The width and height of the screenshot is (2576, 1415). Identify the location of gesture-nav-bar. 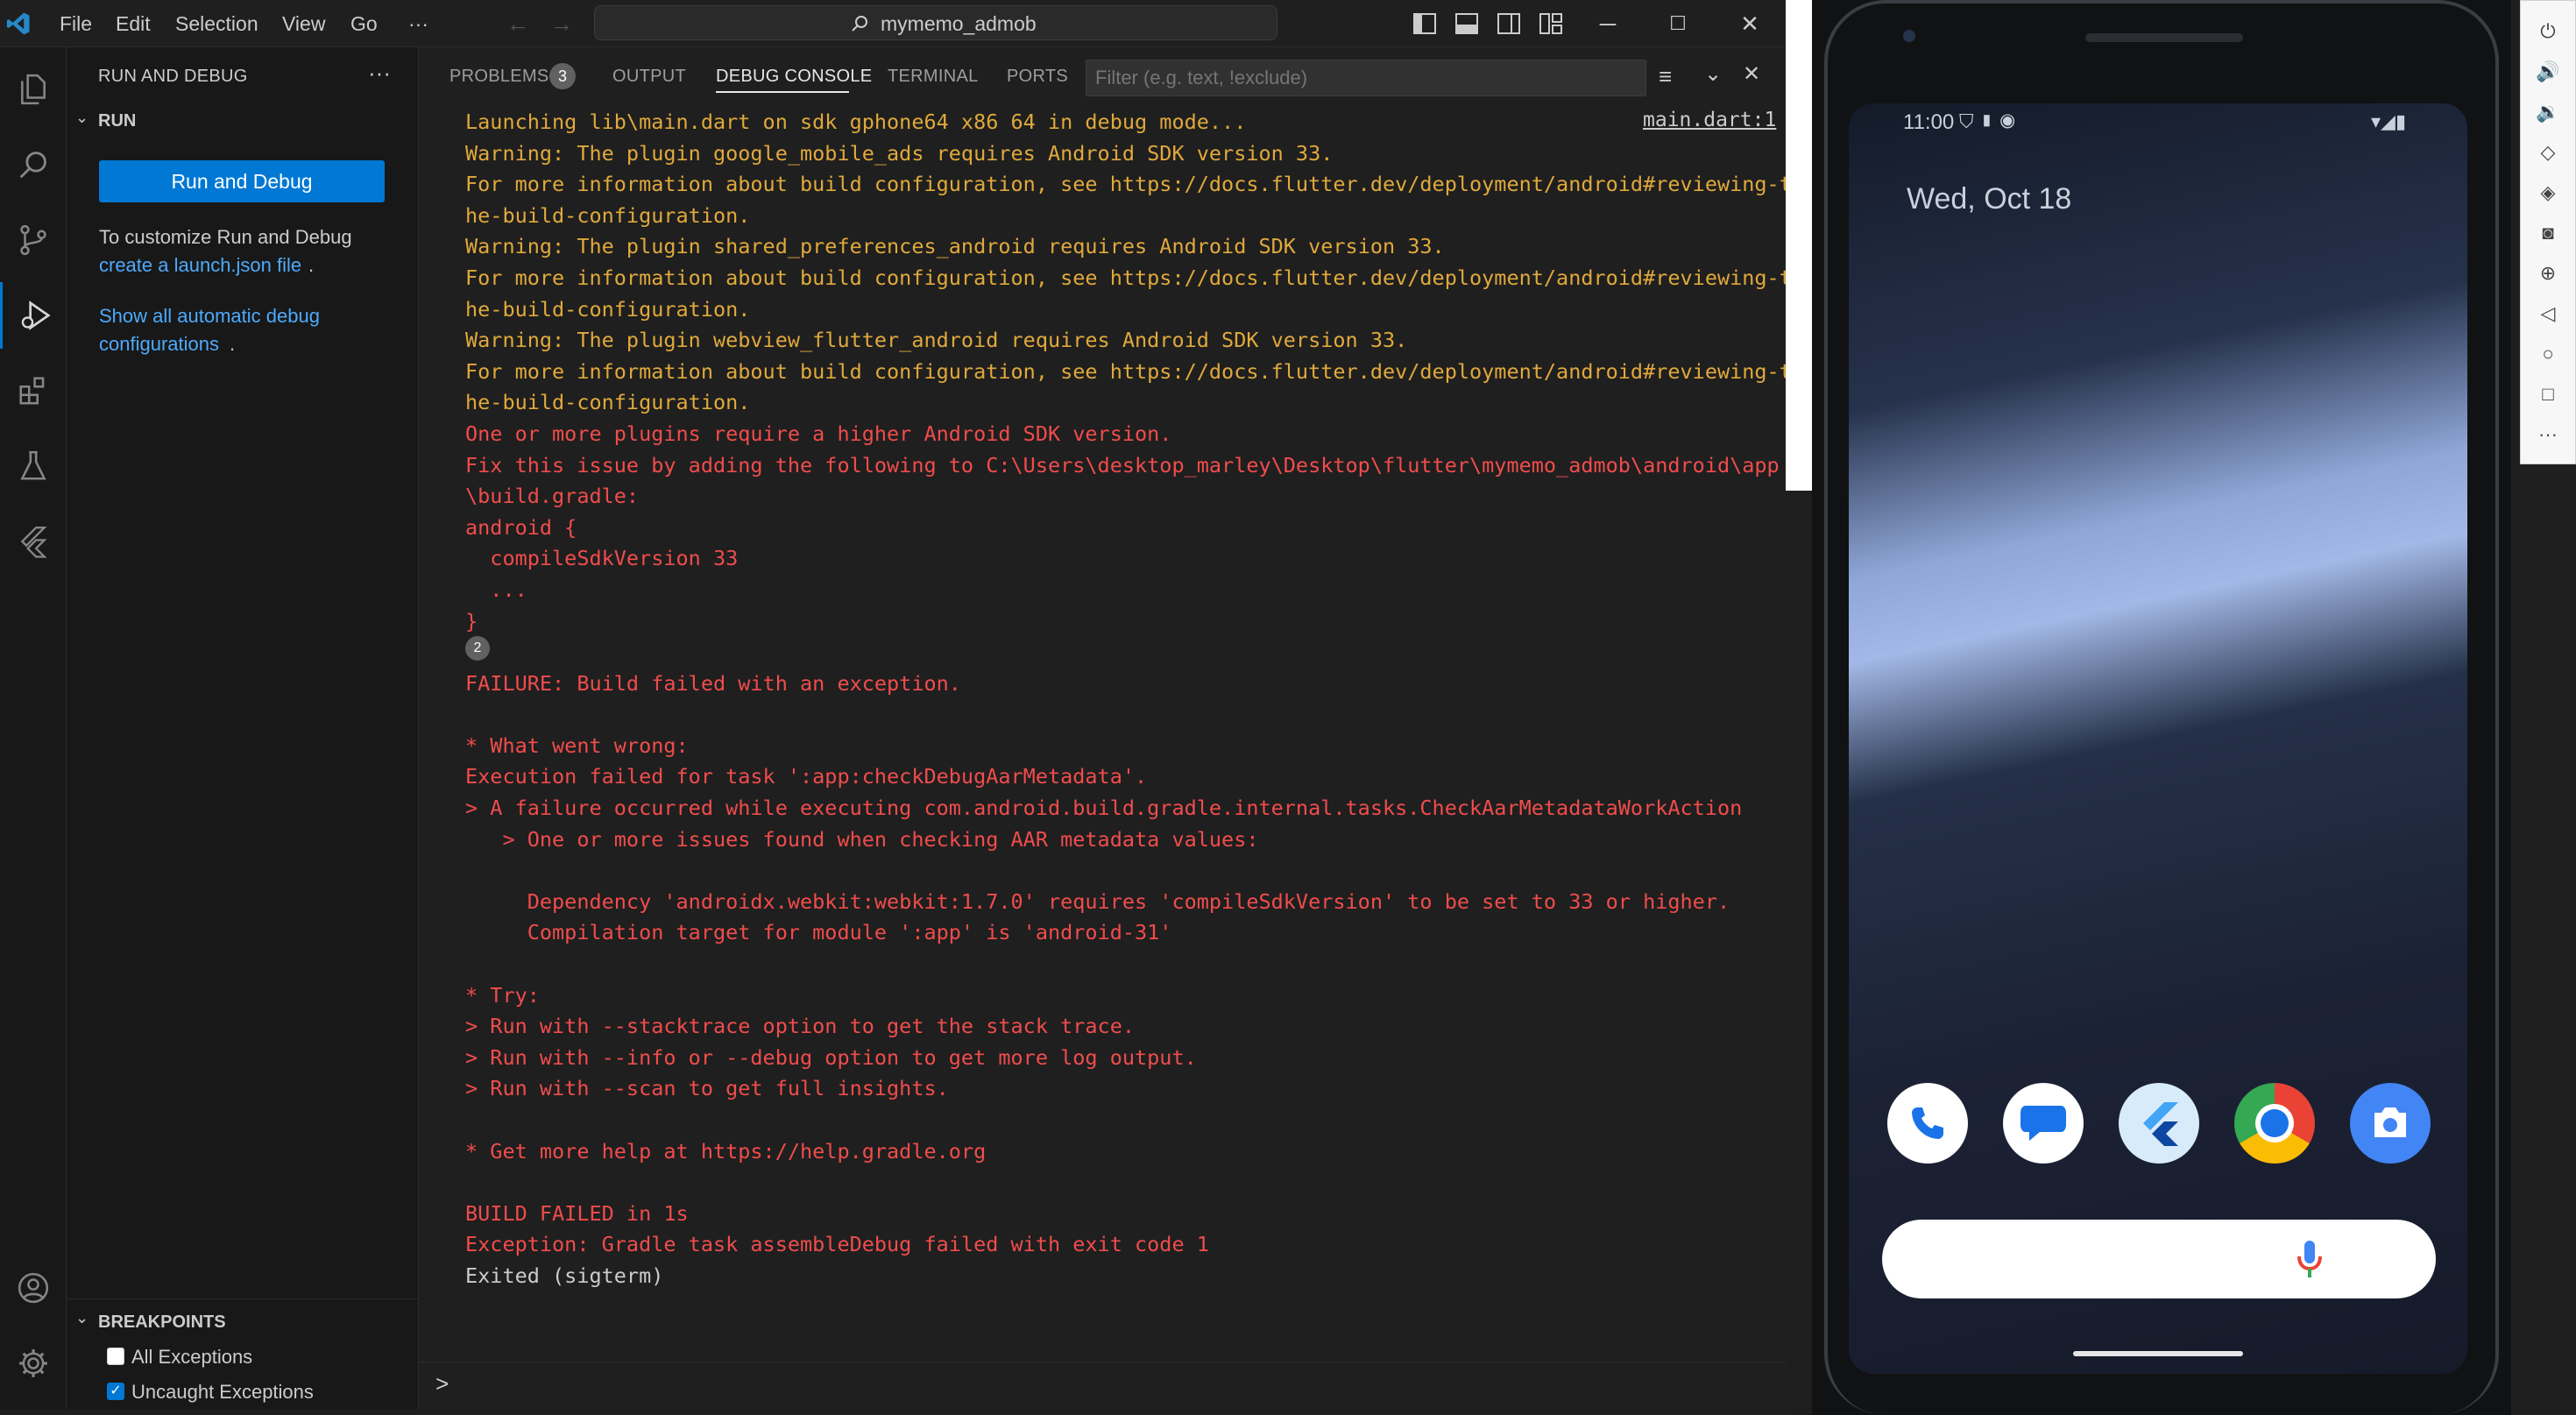
(2158, 1353).